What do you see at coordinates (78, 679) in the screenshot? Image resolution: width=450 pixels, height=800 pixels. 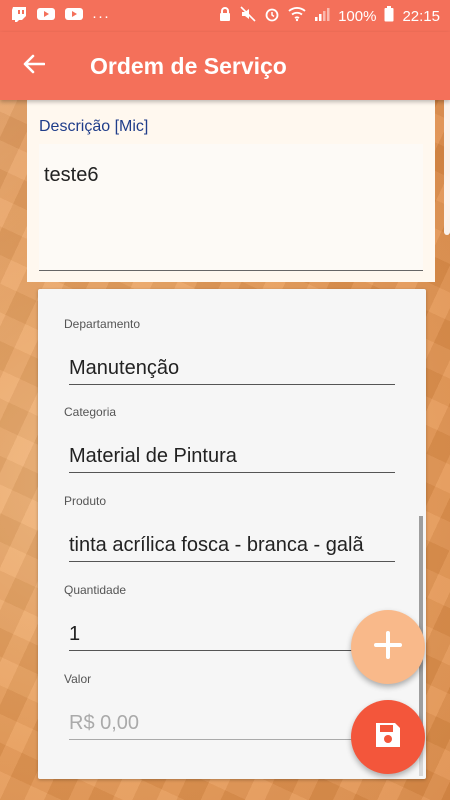 I see `price-label: Valor` at bounding box center [78, 679].